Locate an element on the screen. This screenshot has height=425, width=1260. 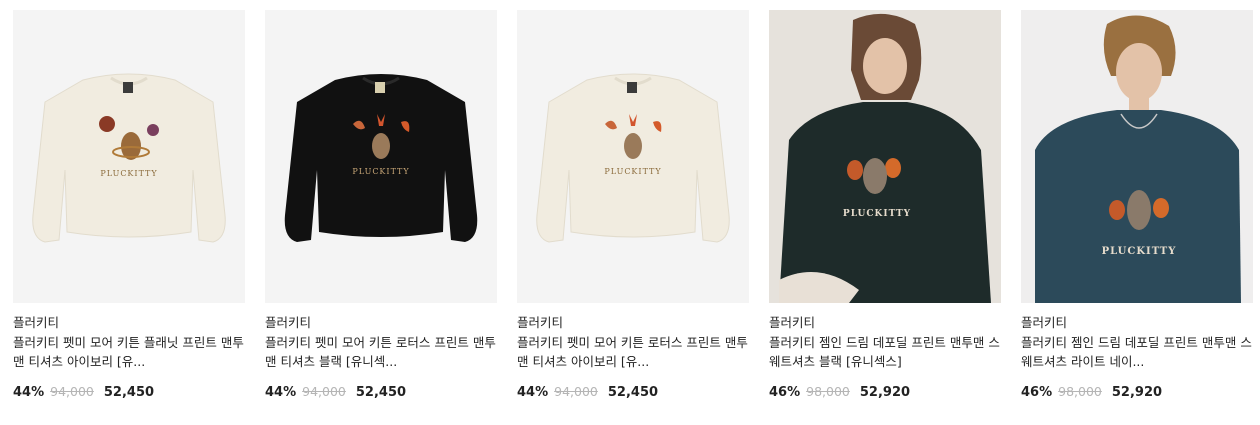
sweatshirt-black-image: PLUCKITTY is located at coordinates (381, 158).